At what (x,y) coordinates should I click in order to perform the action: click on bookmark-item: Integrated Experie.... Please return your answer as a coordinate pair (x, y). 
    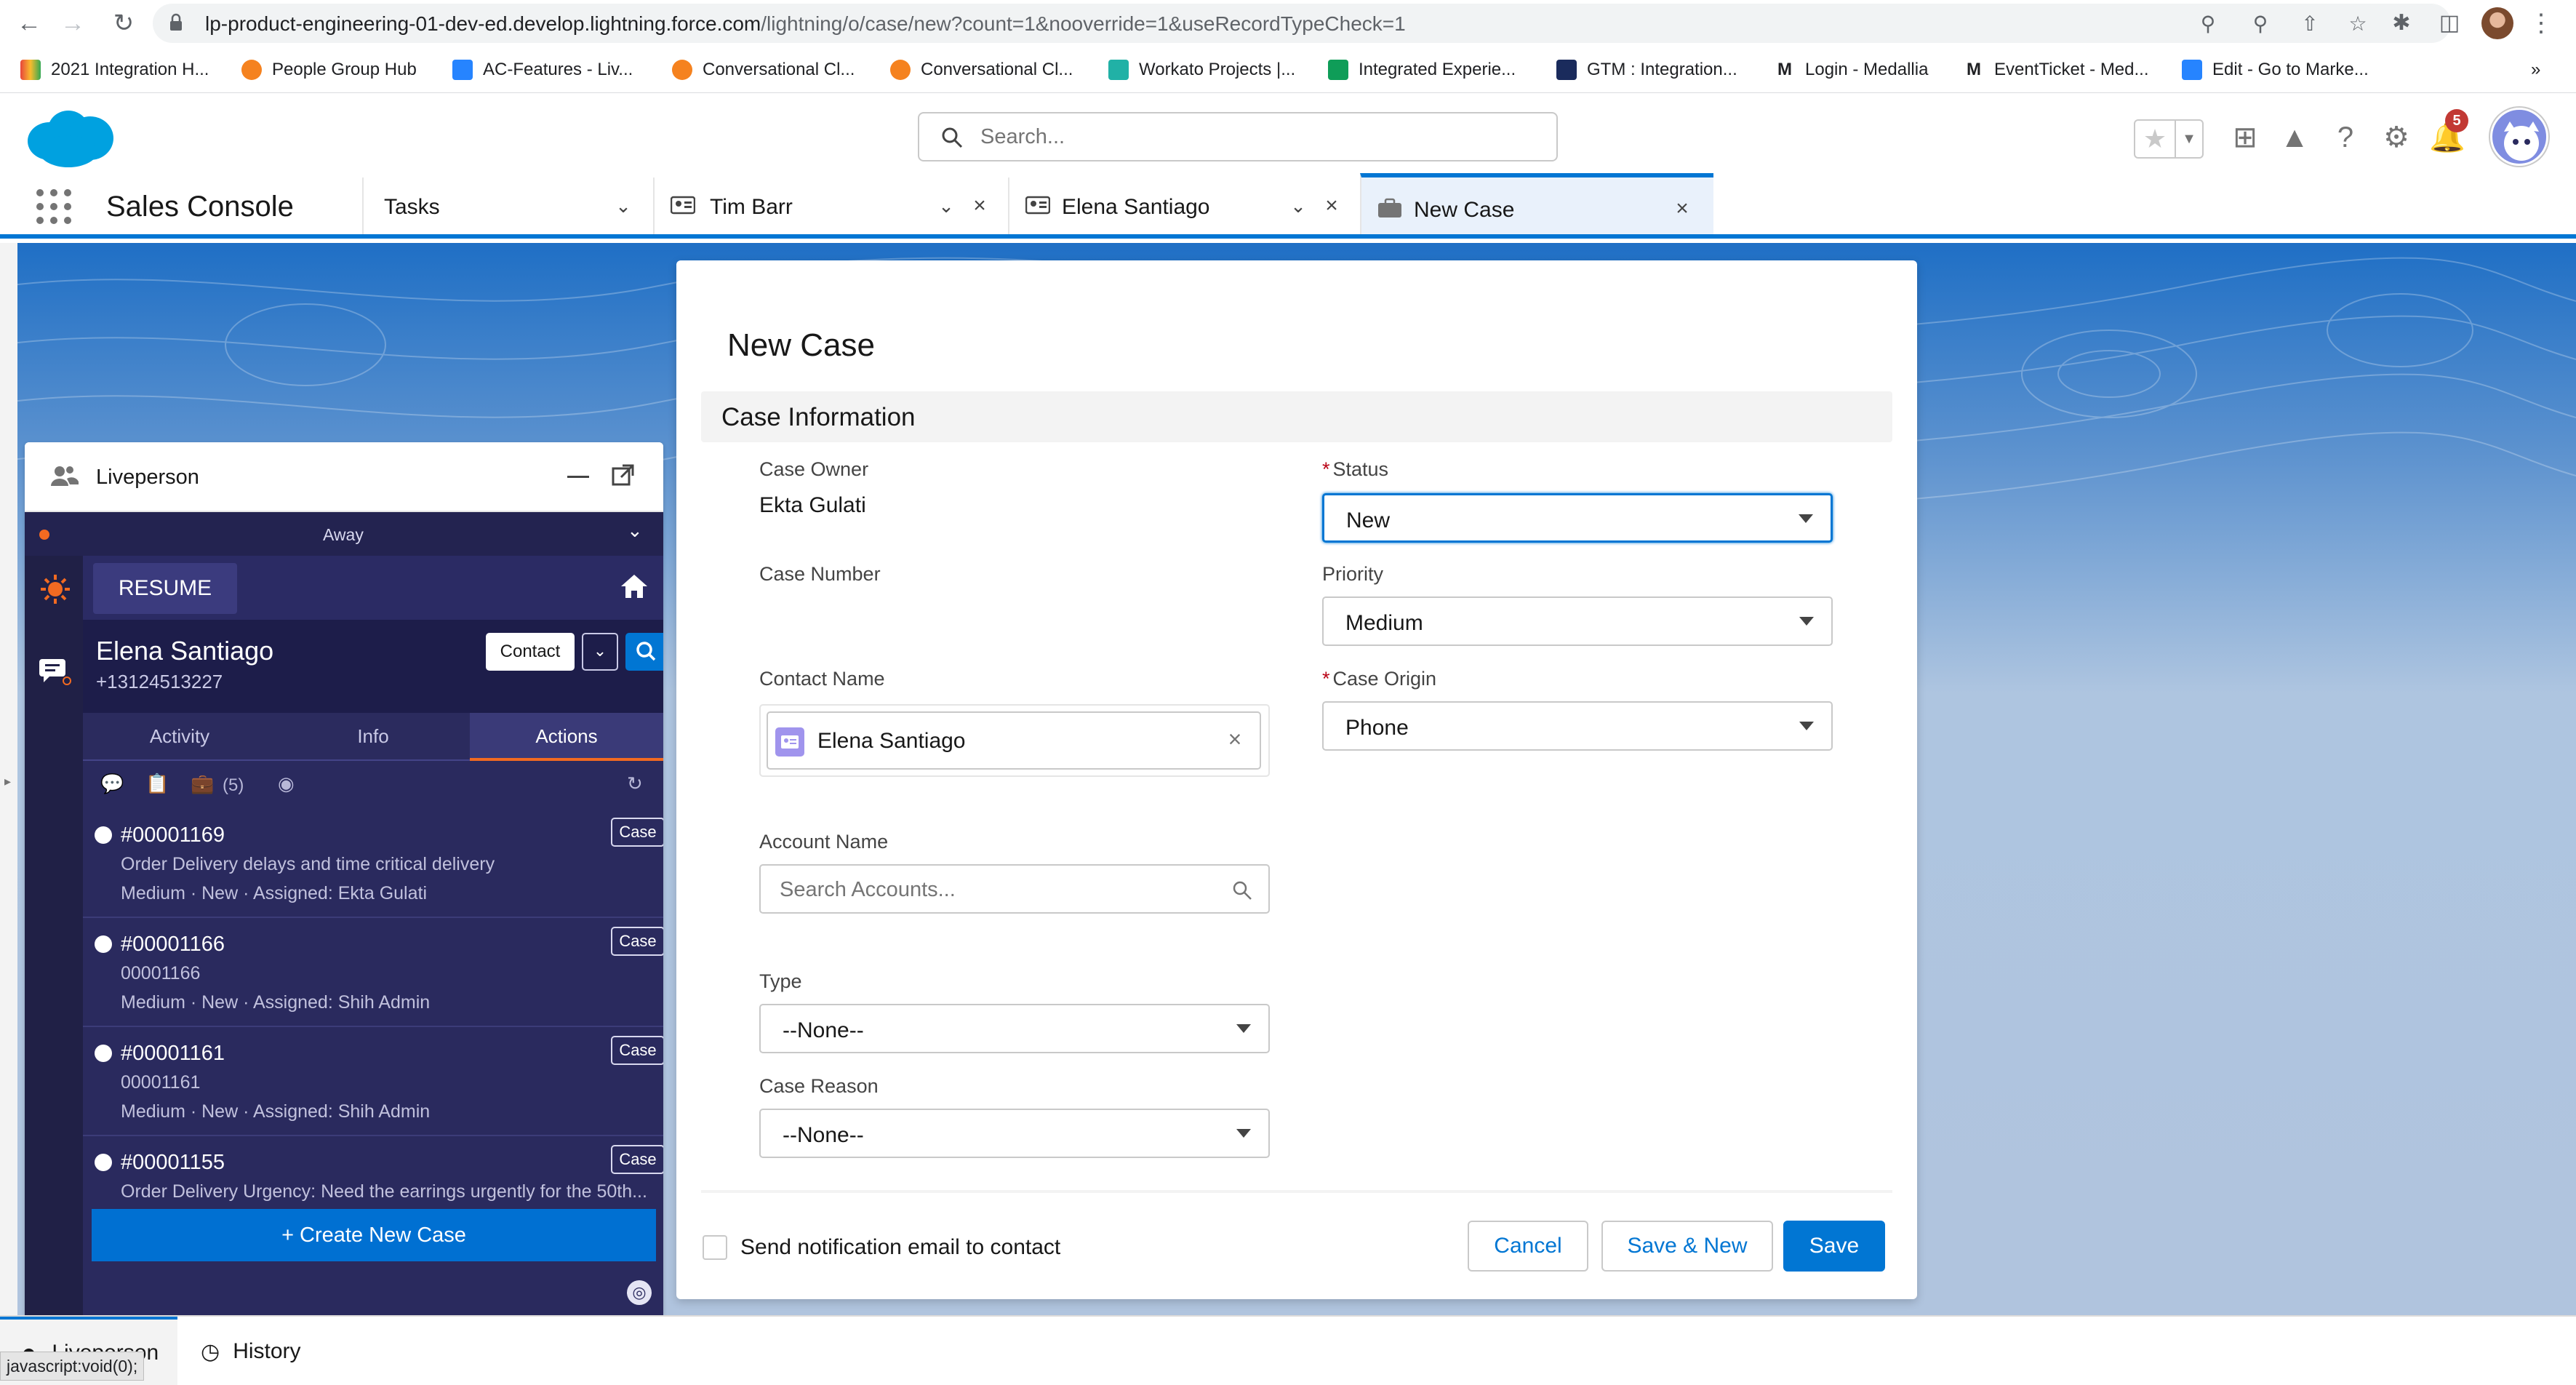
    Looking at the image, I should click on (1422, 70).